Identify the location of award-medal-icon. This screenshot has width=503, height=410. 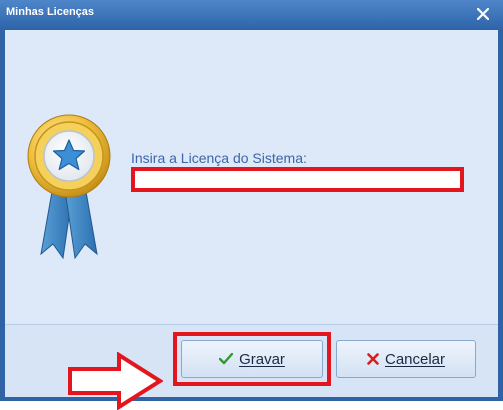
(69, 187).